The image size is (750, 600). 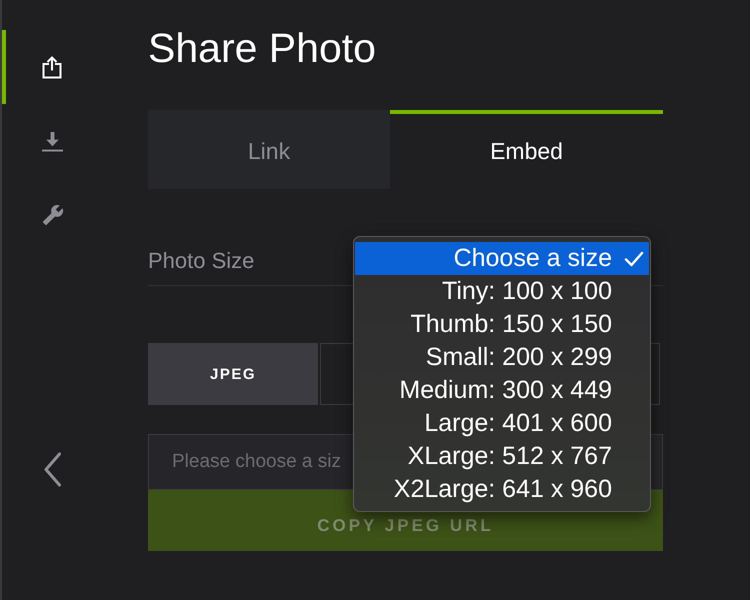 What do you see at coordinates (502, 357) in the screenshot?
I see `menu-item: Small: 200 x 299` at bounding box center [502, 357].